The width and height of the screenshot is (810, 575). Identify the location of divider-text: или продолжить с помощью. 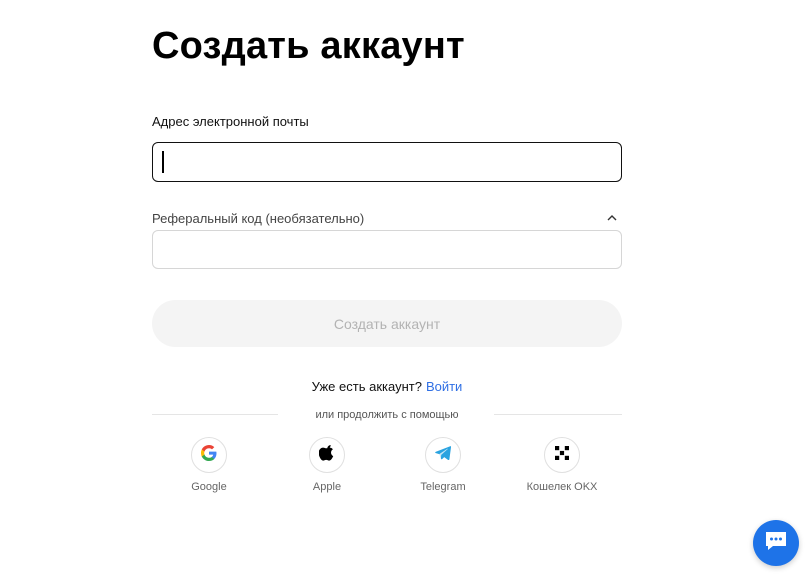
(387, 415).